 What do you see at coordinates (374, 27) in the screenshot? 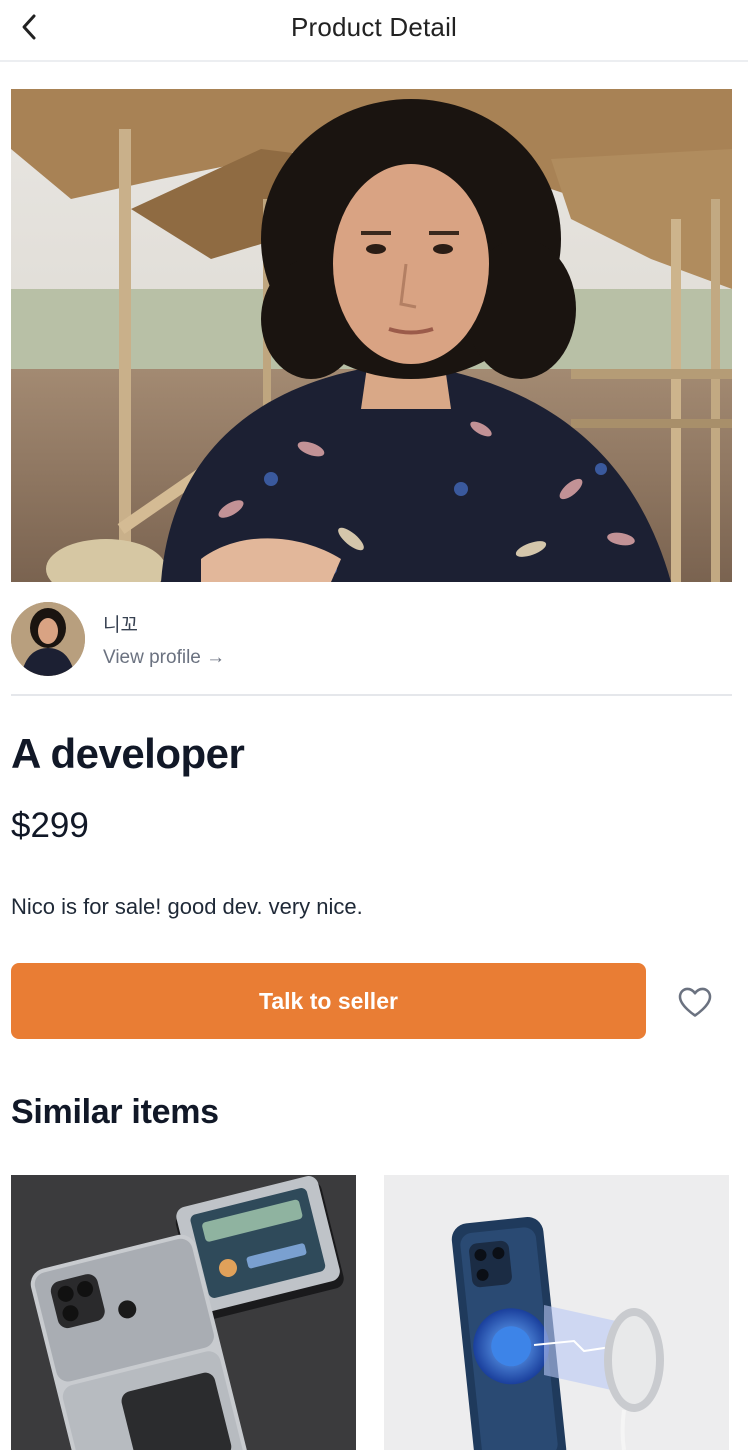
I see `page-title: Product Detail` at bounding box center [374, 27].